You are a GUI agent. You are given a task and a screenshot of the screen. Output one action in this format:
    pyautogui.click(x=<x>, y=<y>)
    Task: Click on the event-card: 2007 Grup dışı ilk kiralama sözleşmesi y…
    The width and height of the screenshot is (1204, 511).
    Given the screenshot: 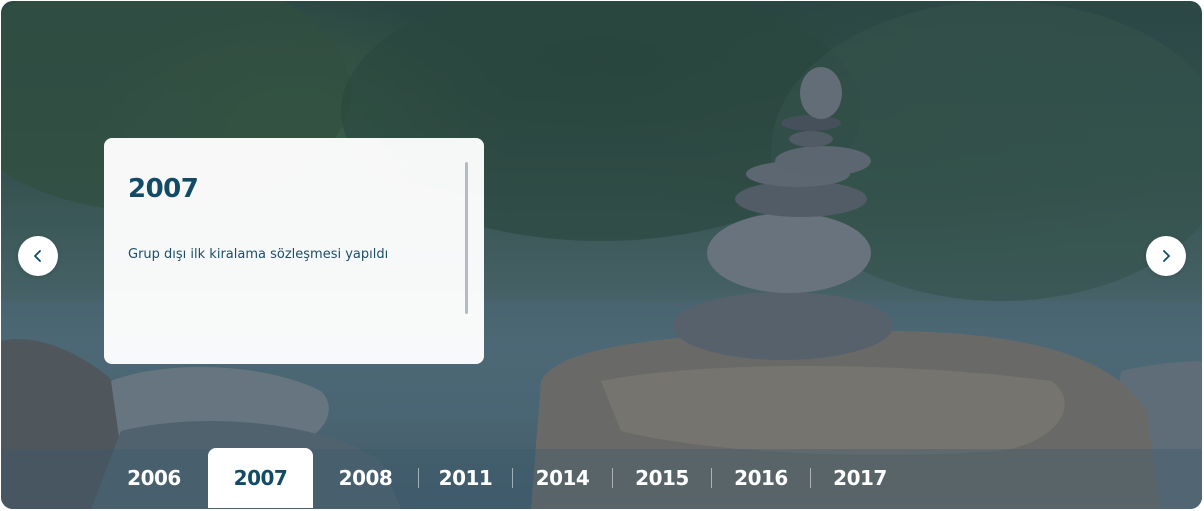 What is the action you would take?
    pyautogui.click(x=294, y=251)
    